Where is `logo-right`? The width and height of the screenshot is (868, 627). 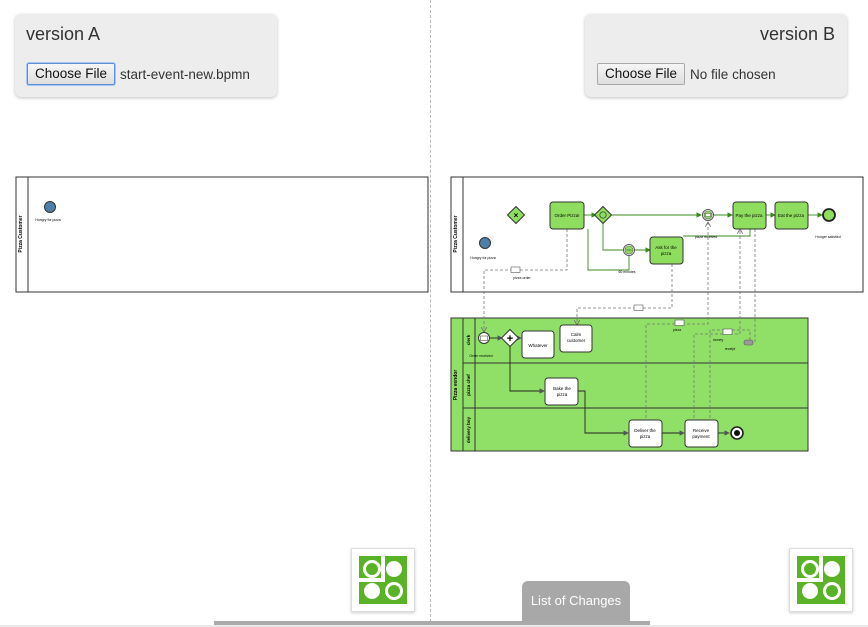 logo-right is located at coordinates (821, 580).